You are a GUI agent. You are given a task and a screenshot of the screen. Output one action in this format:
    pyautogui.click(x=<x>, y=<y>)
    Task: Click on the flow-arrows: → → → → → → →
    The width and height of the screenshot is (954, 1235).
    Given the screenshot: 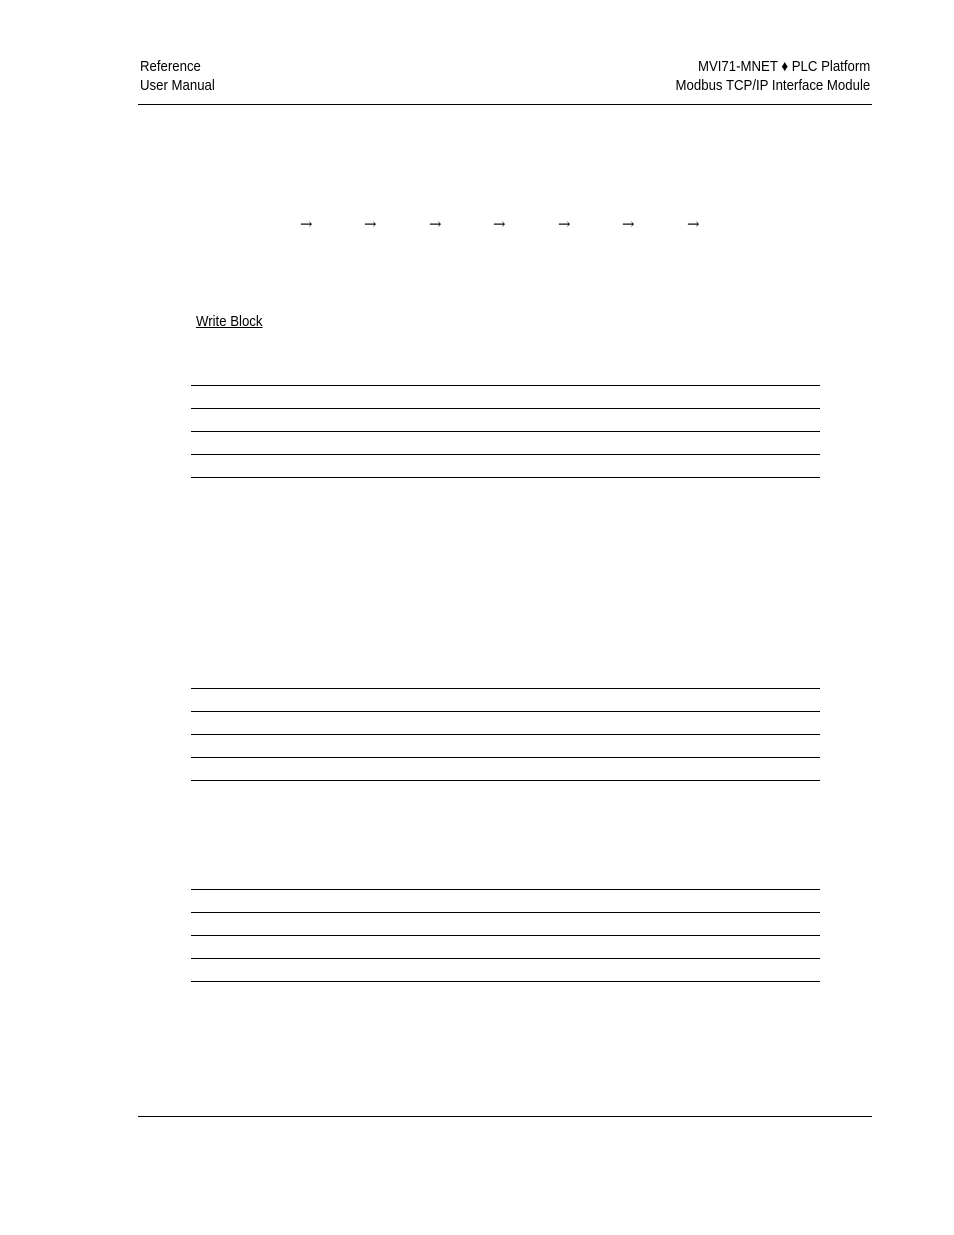 What is the action you would take?
    pyautogui.click(x=477, y=226)
    